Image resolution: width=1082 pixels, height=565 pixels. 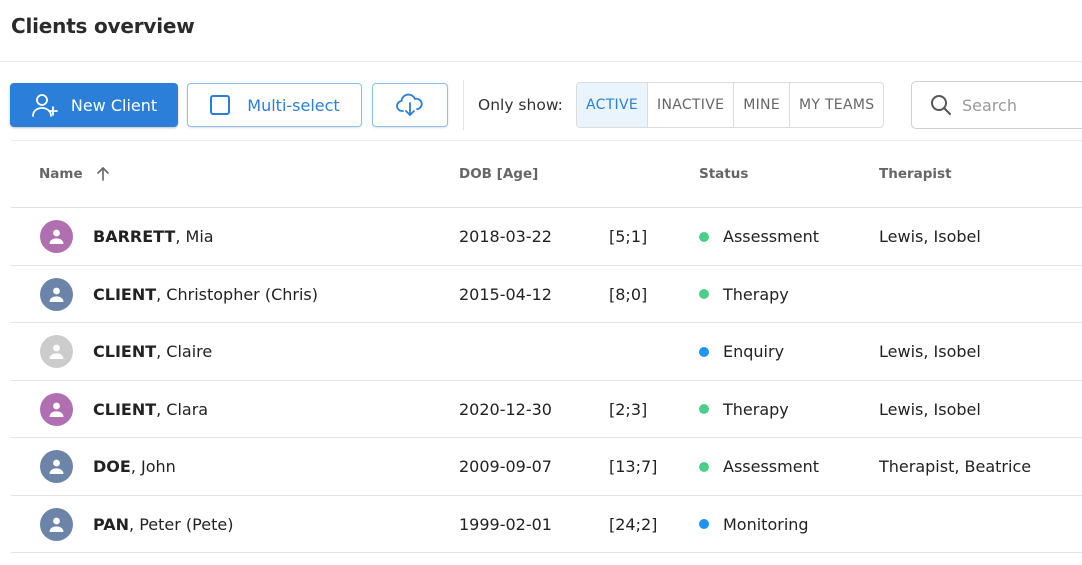 What do you see at coordinates (498, 174) in the screenshot?
I see `column-header-dob: DOB [Age]` at bounding box center [498, 174].